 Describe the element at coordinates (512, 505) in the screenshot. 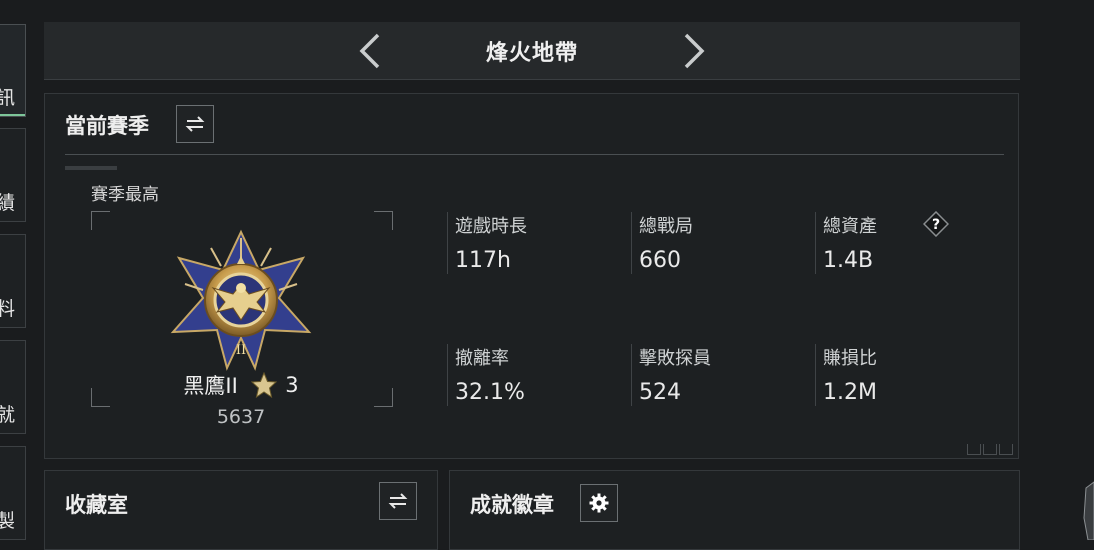

I see `achievements-title: 成就徽章` at that location.